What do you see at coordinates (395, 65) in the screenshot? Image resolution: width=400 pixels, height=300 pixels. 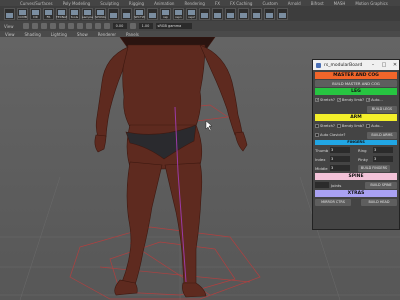 I see `close-icon: ✕` at bounding box center [395, 65].